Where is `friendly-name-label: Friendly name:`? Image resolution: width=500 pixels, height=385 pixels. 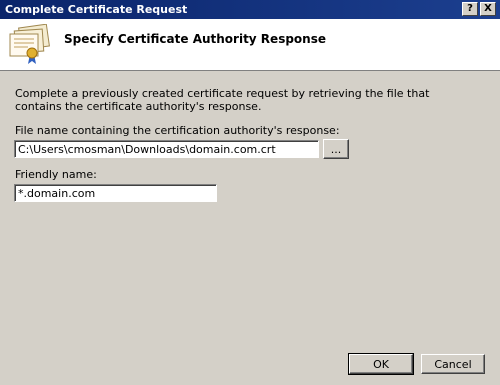 friendly-name-label: Friendly name: is located at coordinates (56, 174).